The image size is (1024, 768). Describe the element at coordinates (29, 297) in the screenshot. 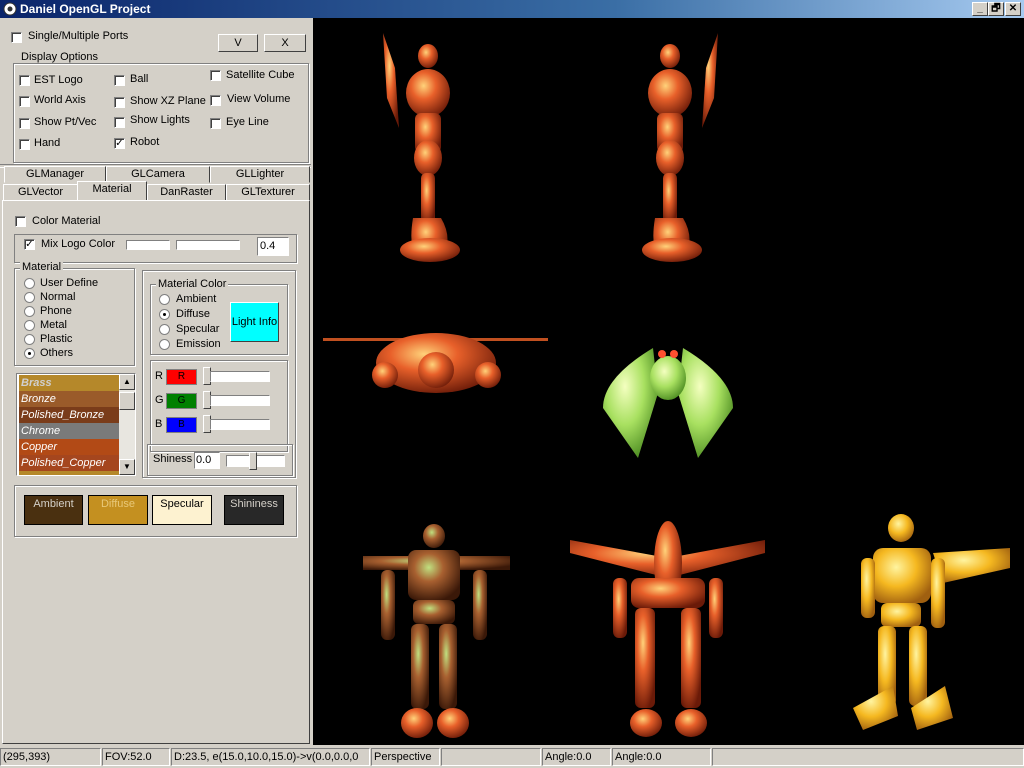

I see `radio-normal` at that location.